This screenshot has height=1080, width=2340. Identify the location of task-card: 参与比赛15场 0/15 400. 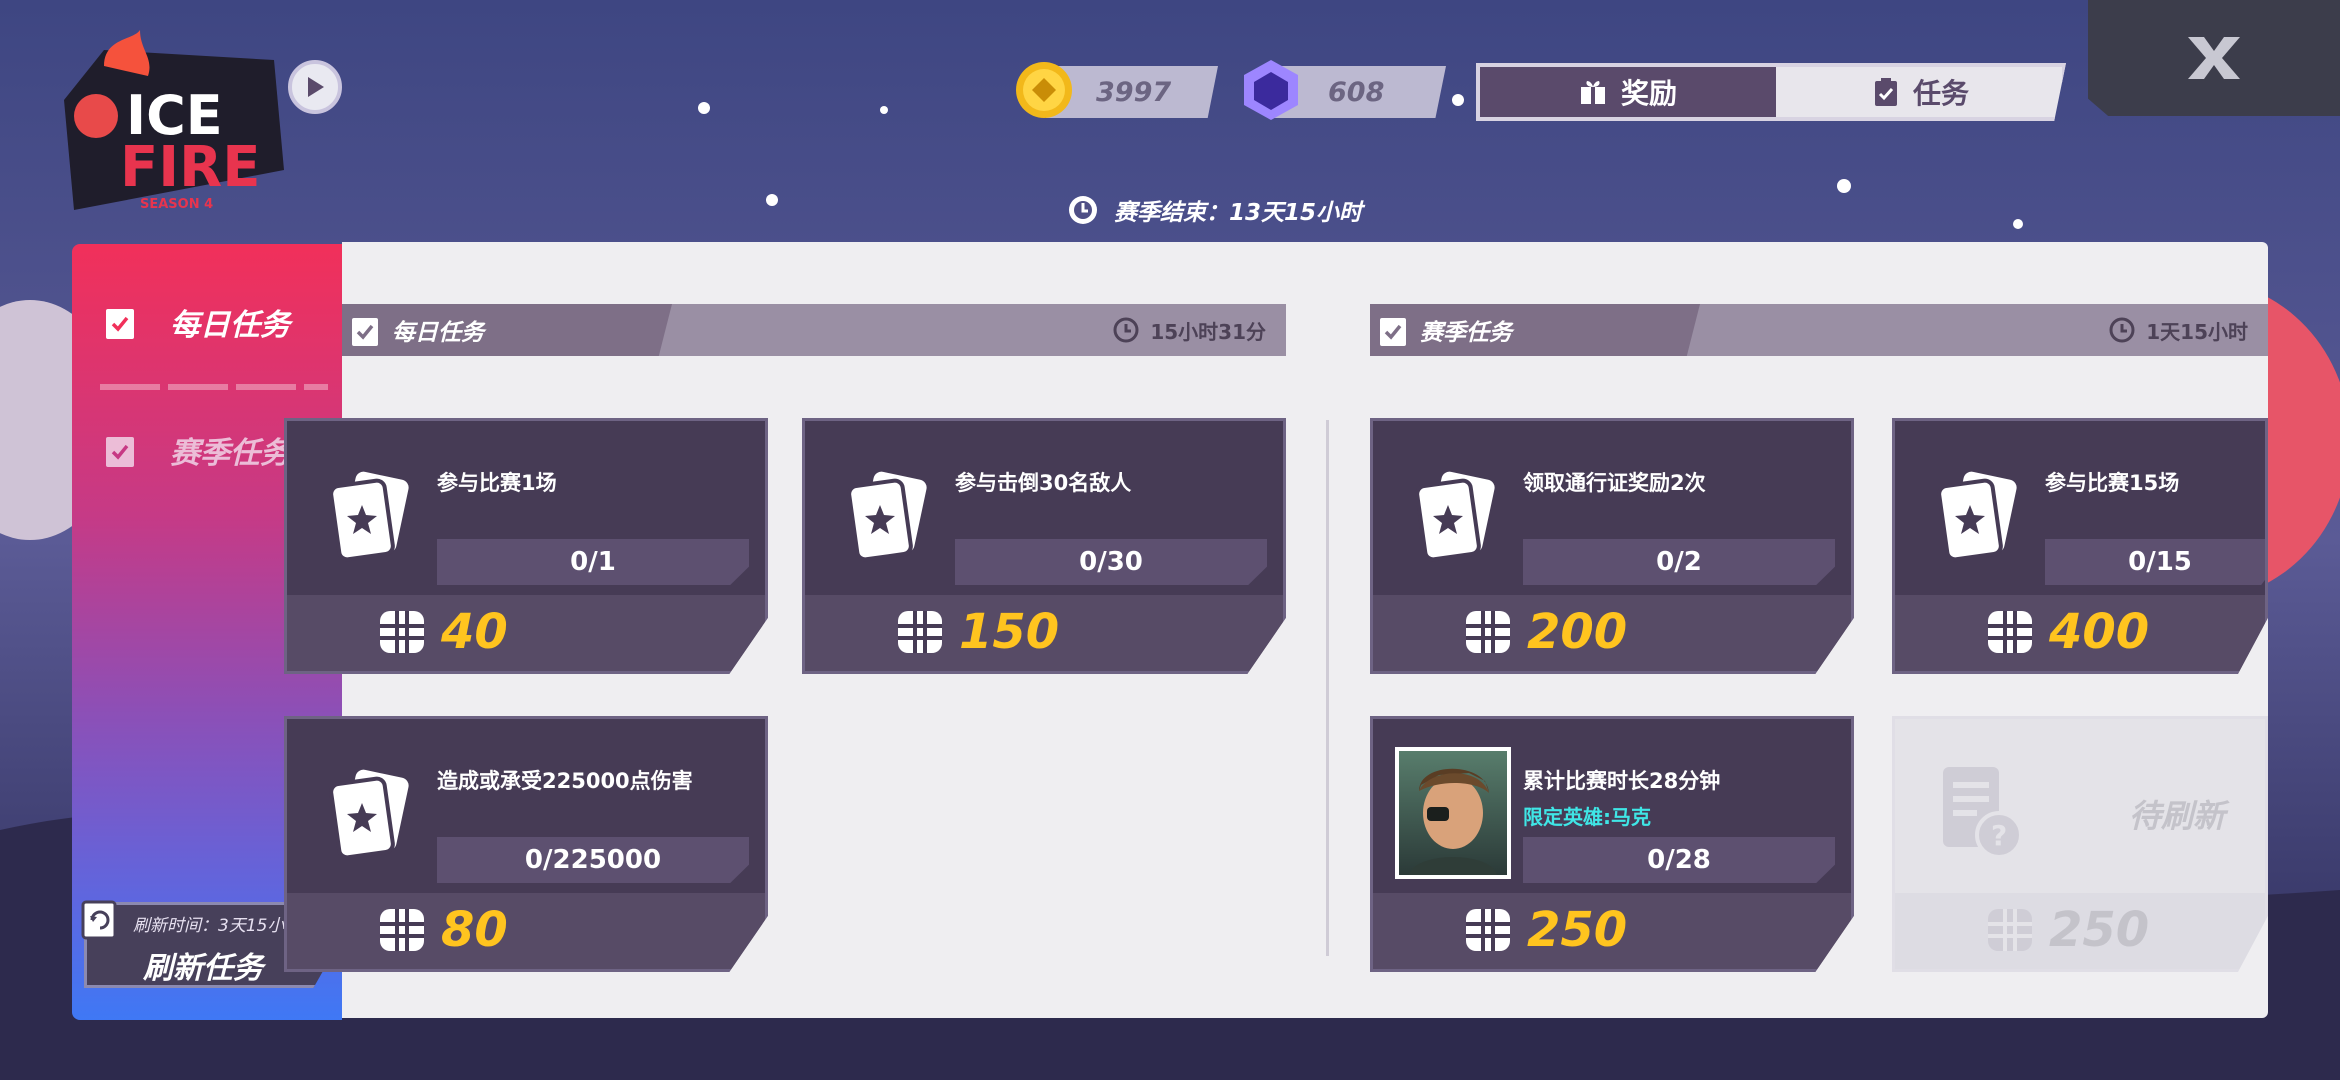
(2080, 546).